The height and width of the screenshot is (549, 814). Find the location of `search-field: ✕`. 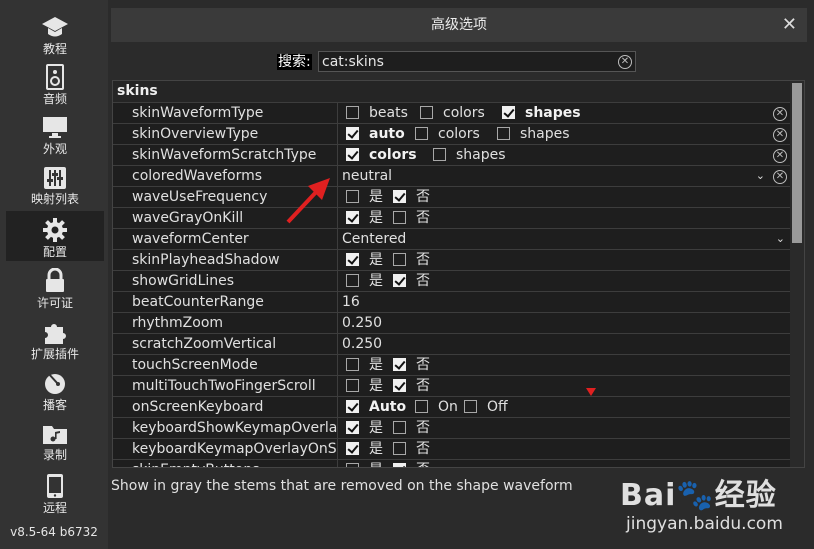

search-field: ✕ is located at coordinates (477, 61).